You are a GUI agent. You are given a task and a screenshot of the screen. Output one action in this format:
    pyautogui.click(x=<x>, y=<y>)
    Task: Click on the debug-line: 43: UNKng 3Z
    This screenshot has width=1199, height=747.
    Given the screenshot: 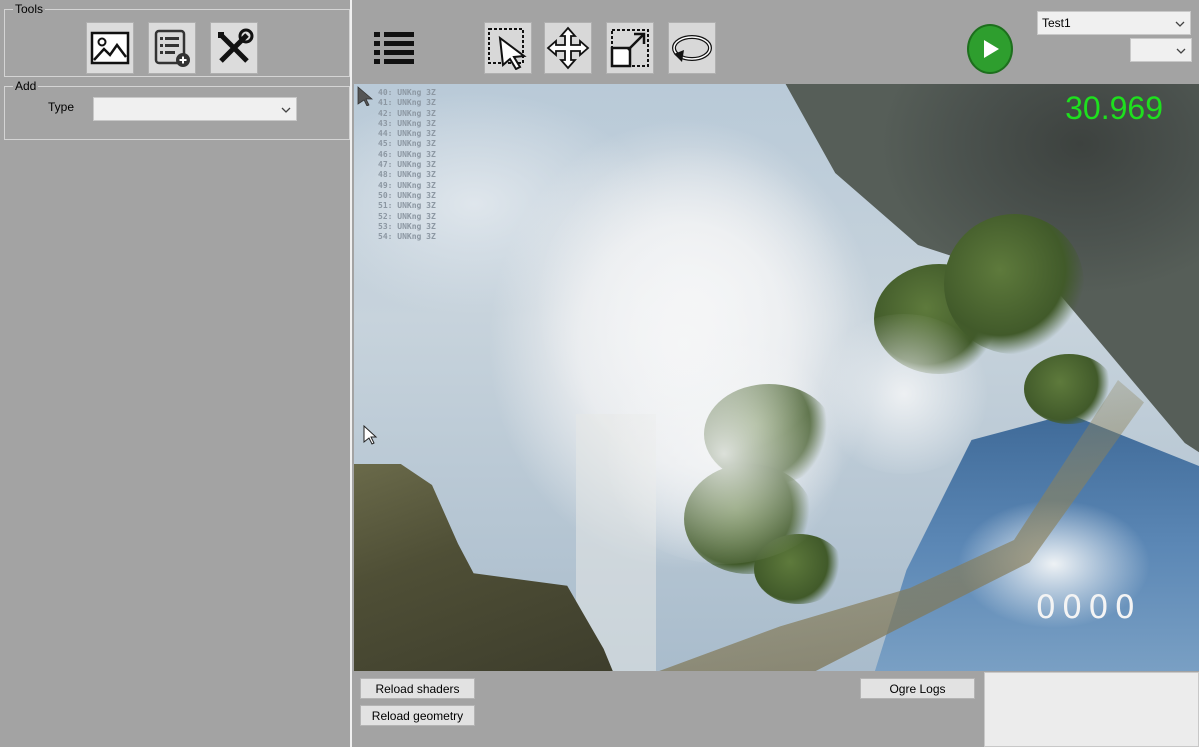 What is the action you would take?
    pyautogui.click(x=407, y=123)
    